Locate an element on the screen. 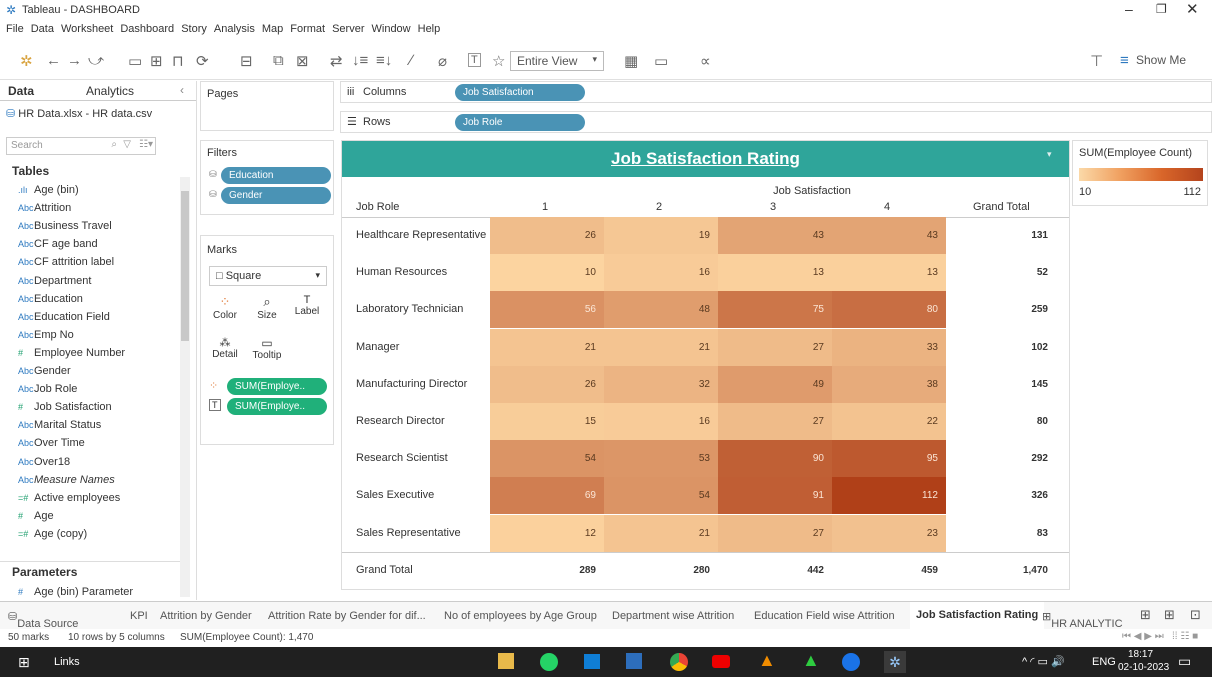 This screenshot has width=1212, height=677. sheet-tab: ⊞ HR ANALYTIC is located at coordinates (1082, 620).